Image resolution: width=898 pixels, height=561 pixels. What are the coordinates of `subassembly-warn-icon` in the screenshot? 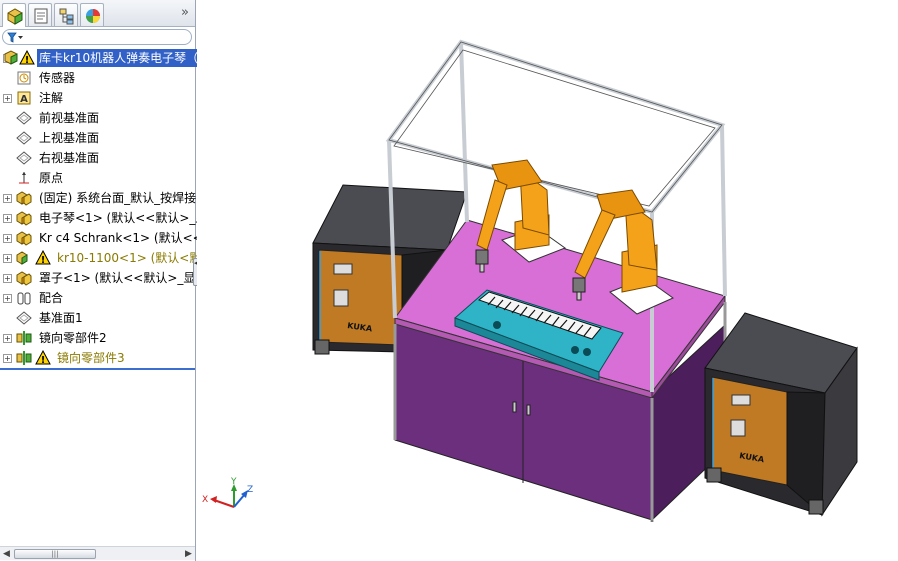 It's located at (22, 258).